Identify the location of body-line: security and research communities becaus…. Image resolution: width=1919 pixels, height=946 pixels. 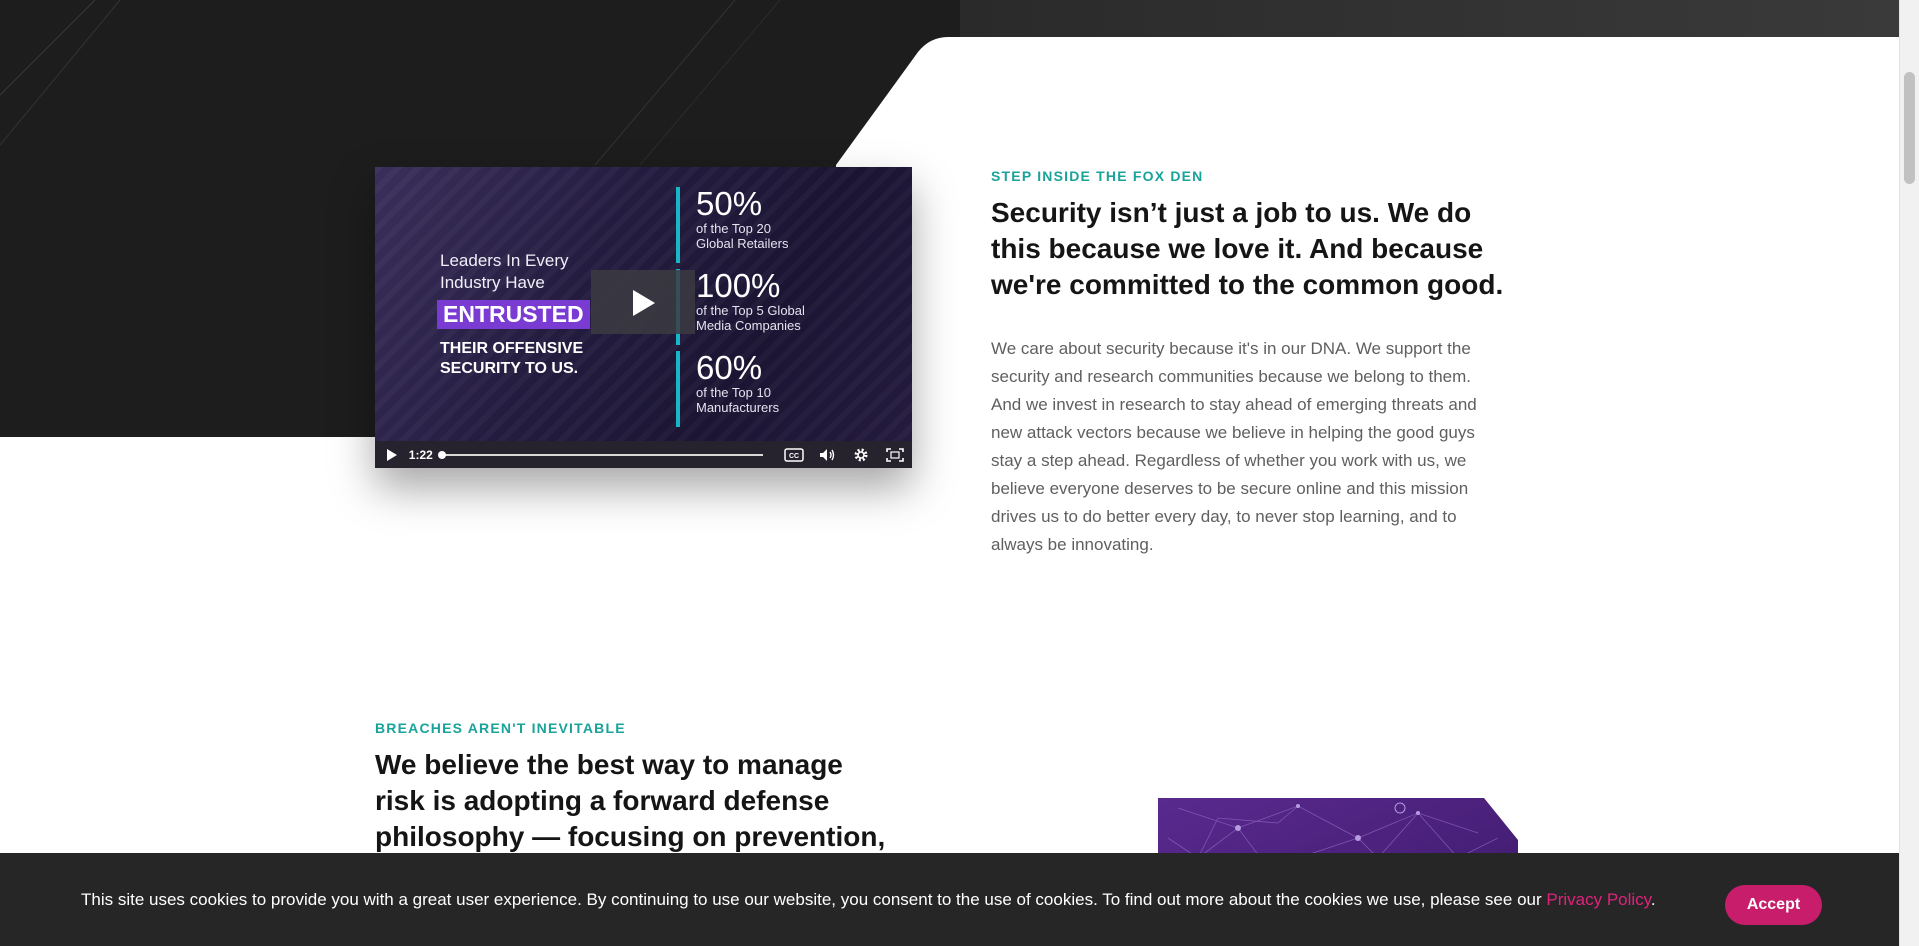
(1231, 376).